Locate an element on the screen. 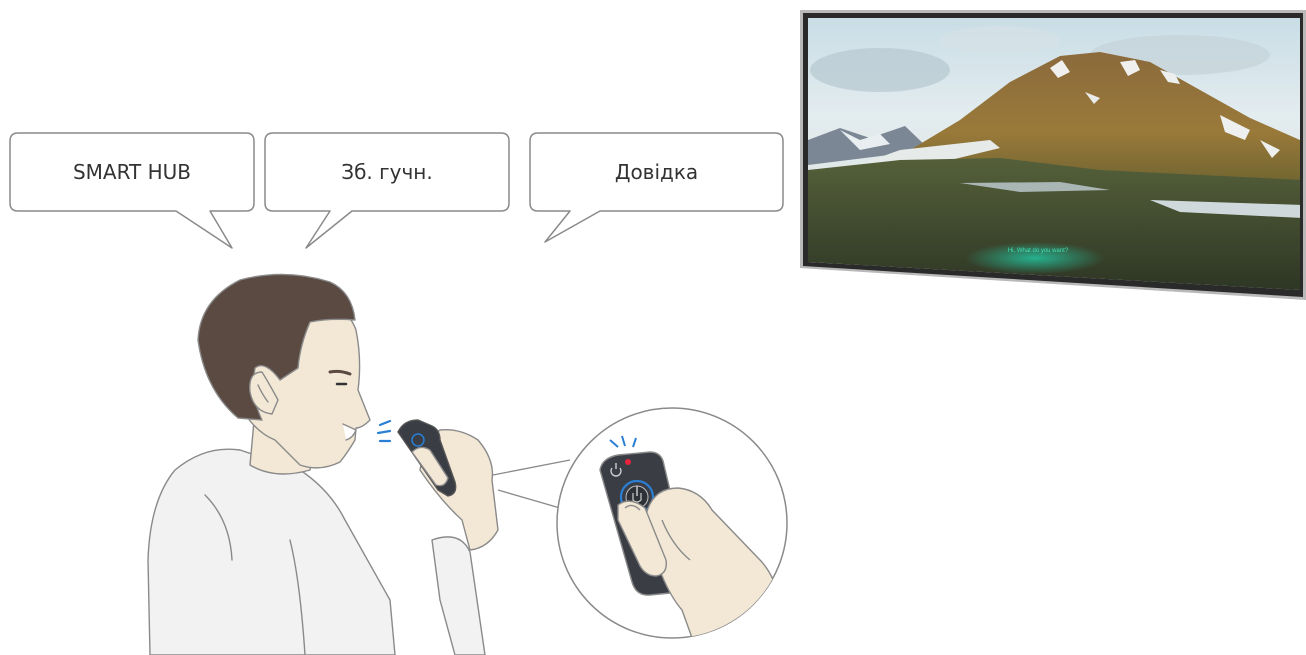 The image size is (1306, 655). speech-bubble-help is located at coordinates (656, 187).